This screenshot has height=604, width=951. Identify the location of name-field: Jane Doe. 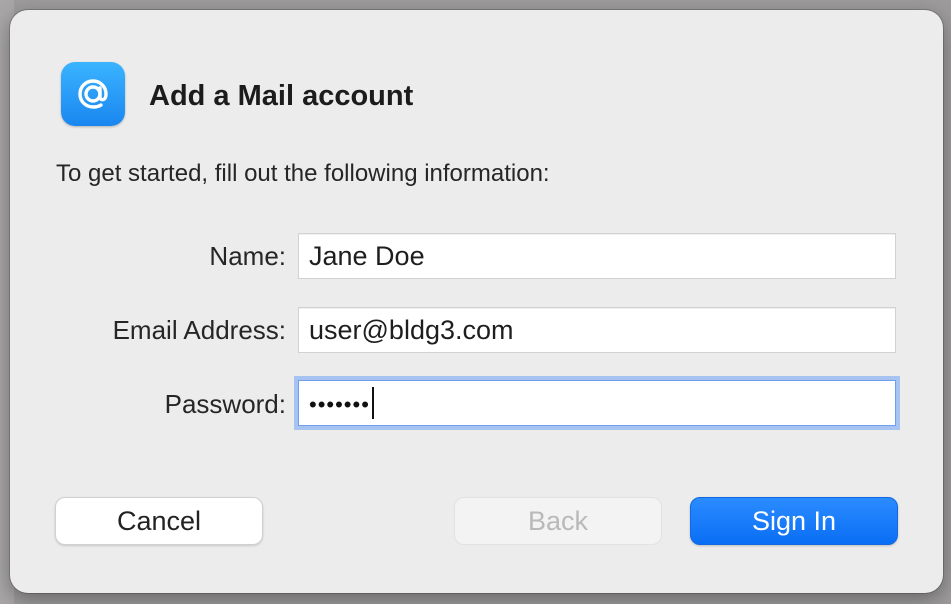
(597, 256).